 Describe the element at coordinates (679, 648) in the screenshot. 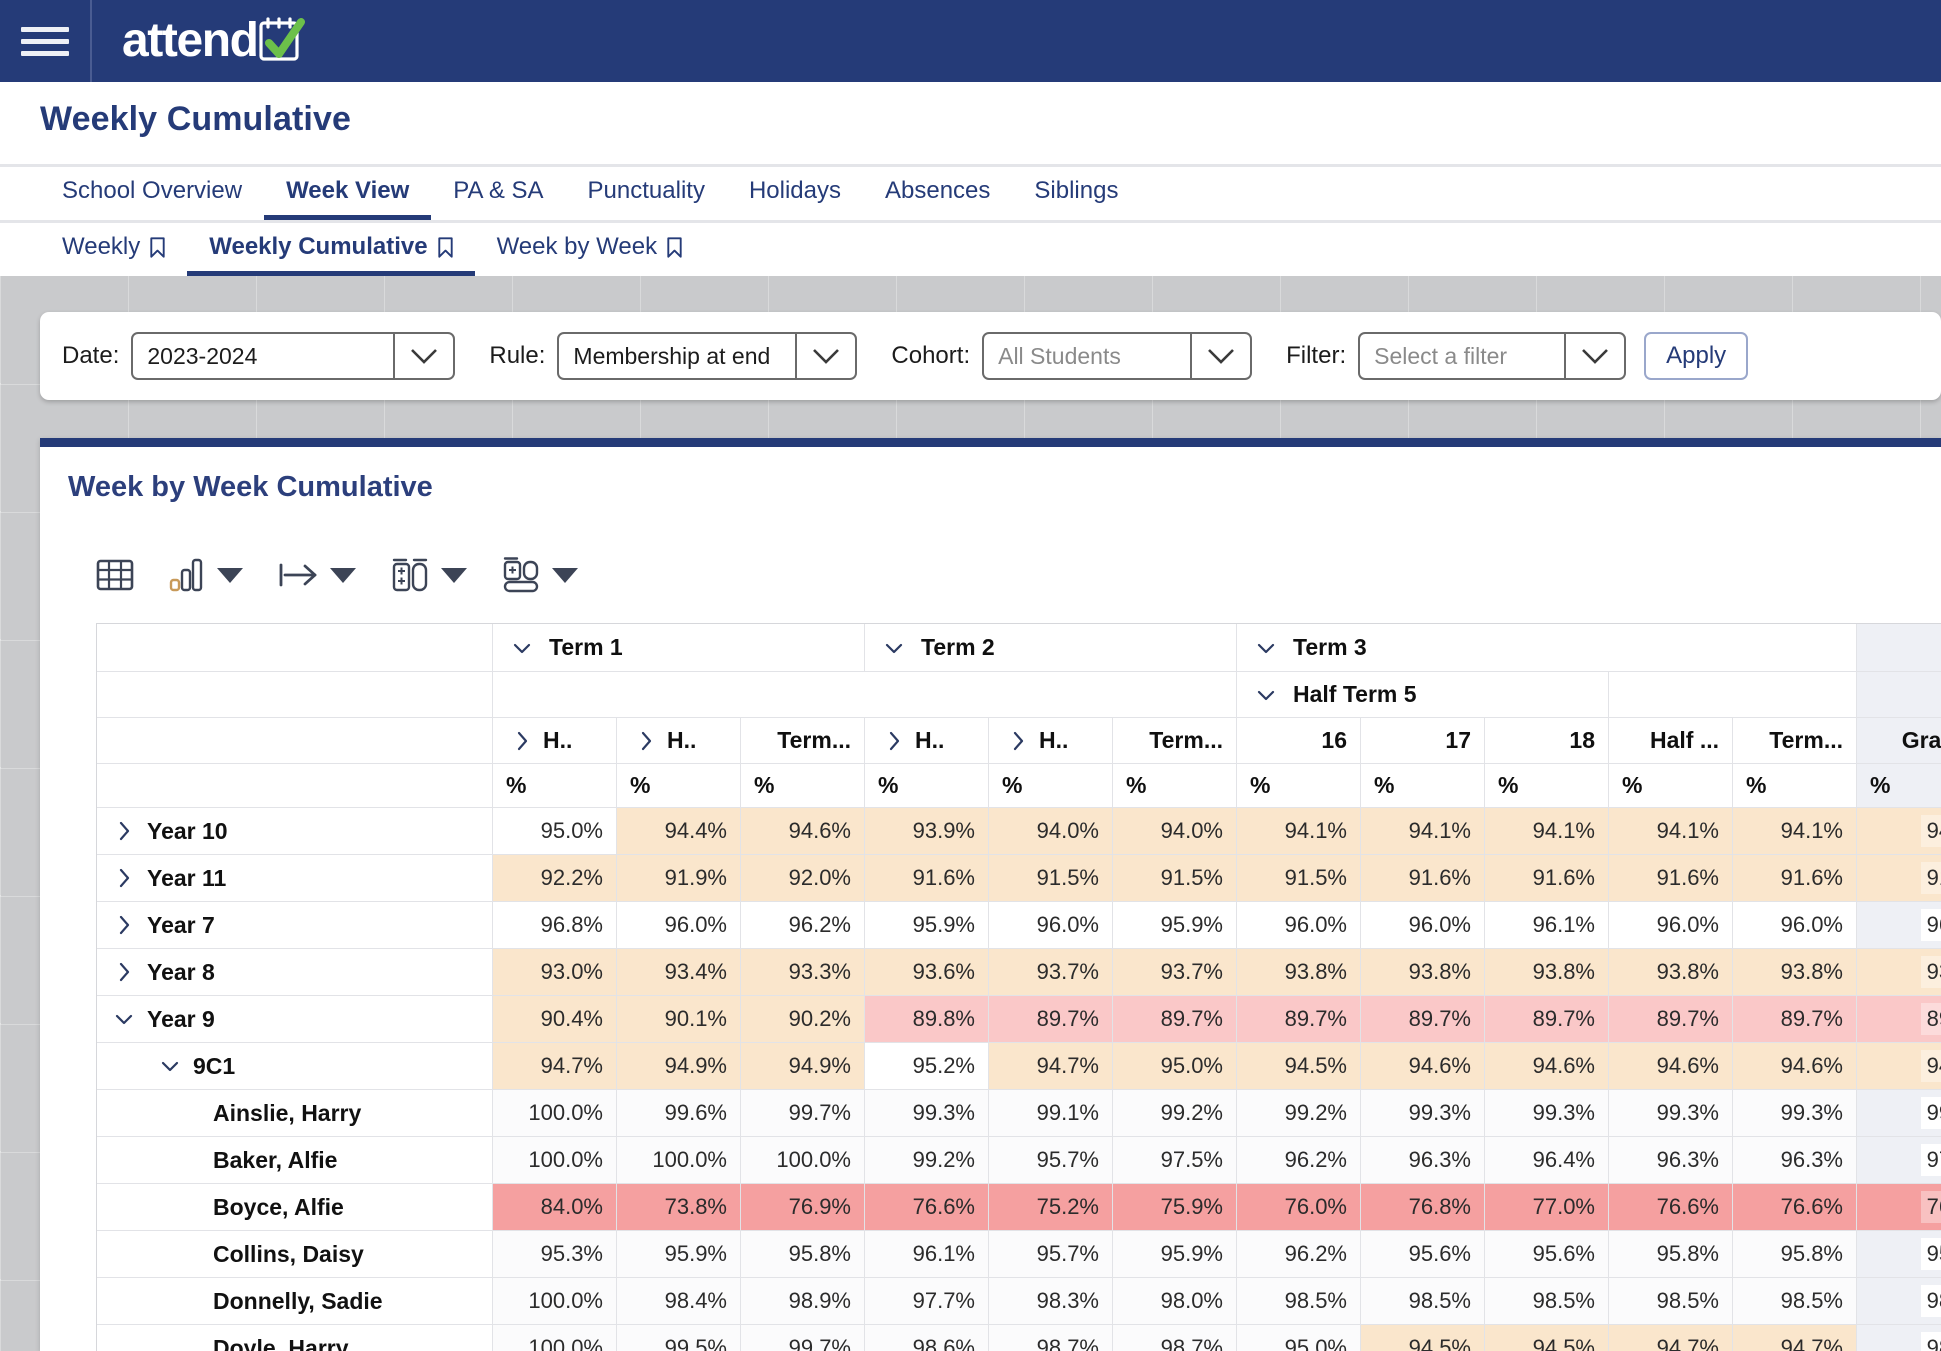

I see `term-group-header: Term 1` at that location.